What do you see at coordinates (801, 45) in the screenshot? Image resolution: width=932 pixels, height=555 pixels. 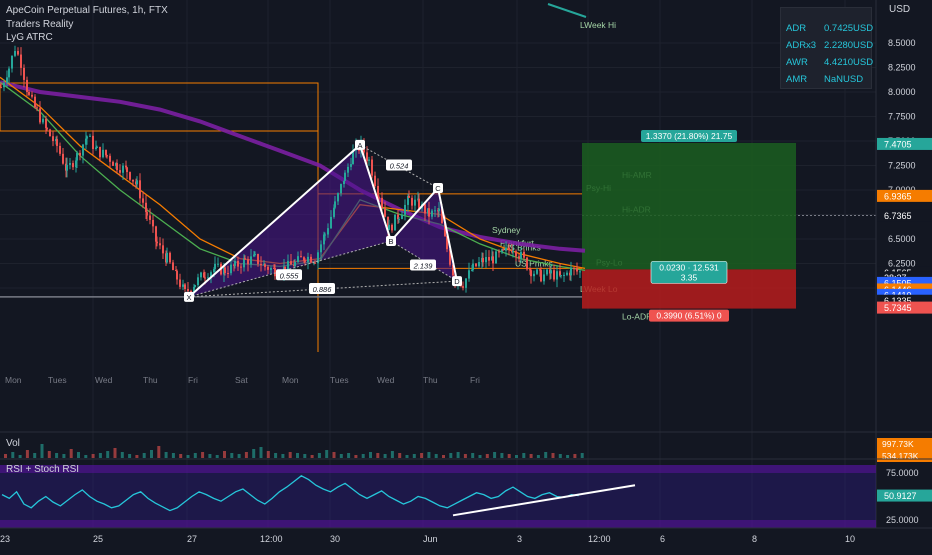 I see `adr-key: ADRx3` at bounding box center [801, 45].